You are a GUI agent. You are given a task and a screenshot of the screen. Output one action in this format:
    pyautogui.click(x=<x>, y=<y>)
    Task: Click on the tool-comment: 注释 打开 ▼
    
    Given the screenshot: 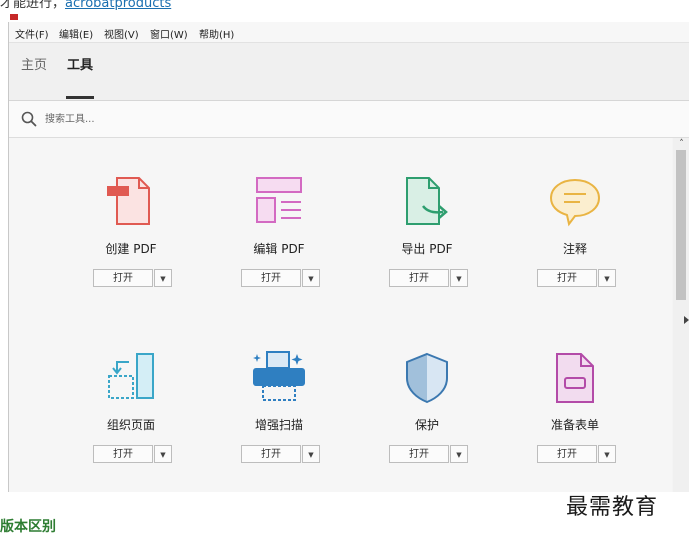 What is the action you would take?
    pyautogui.click(x=575, y=249)
    